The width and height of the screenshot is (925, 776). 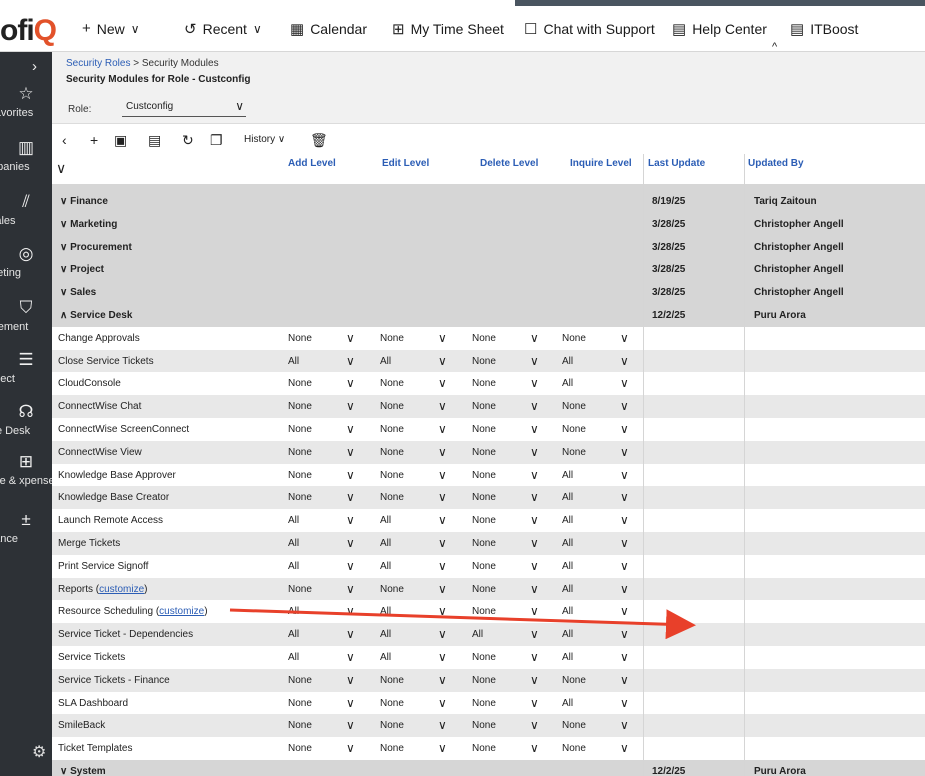 I want to click on history-dropdown: History ∨, so click(x=264, y=139).